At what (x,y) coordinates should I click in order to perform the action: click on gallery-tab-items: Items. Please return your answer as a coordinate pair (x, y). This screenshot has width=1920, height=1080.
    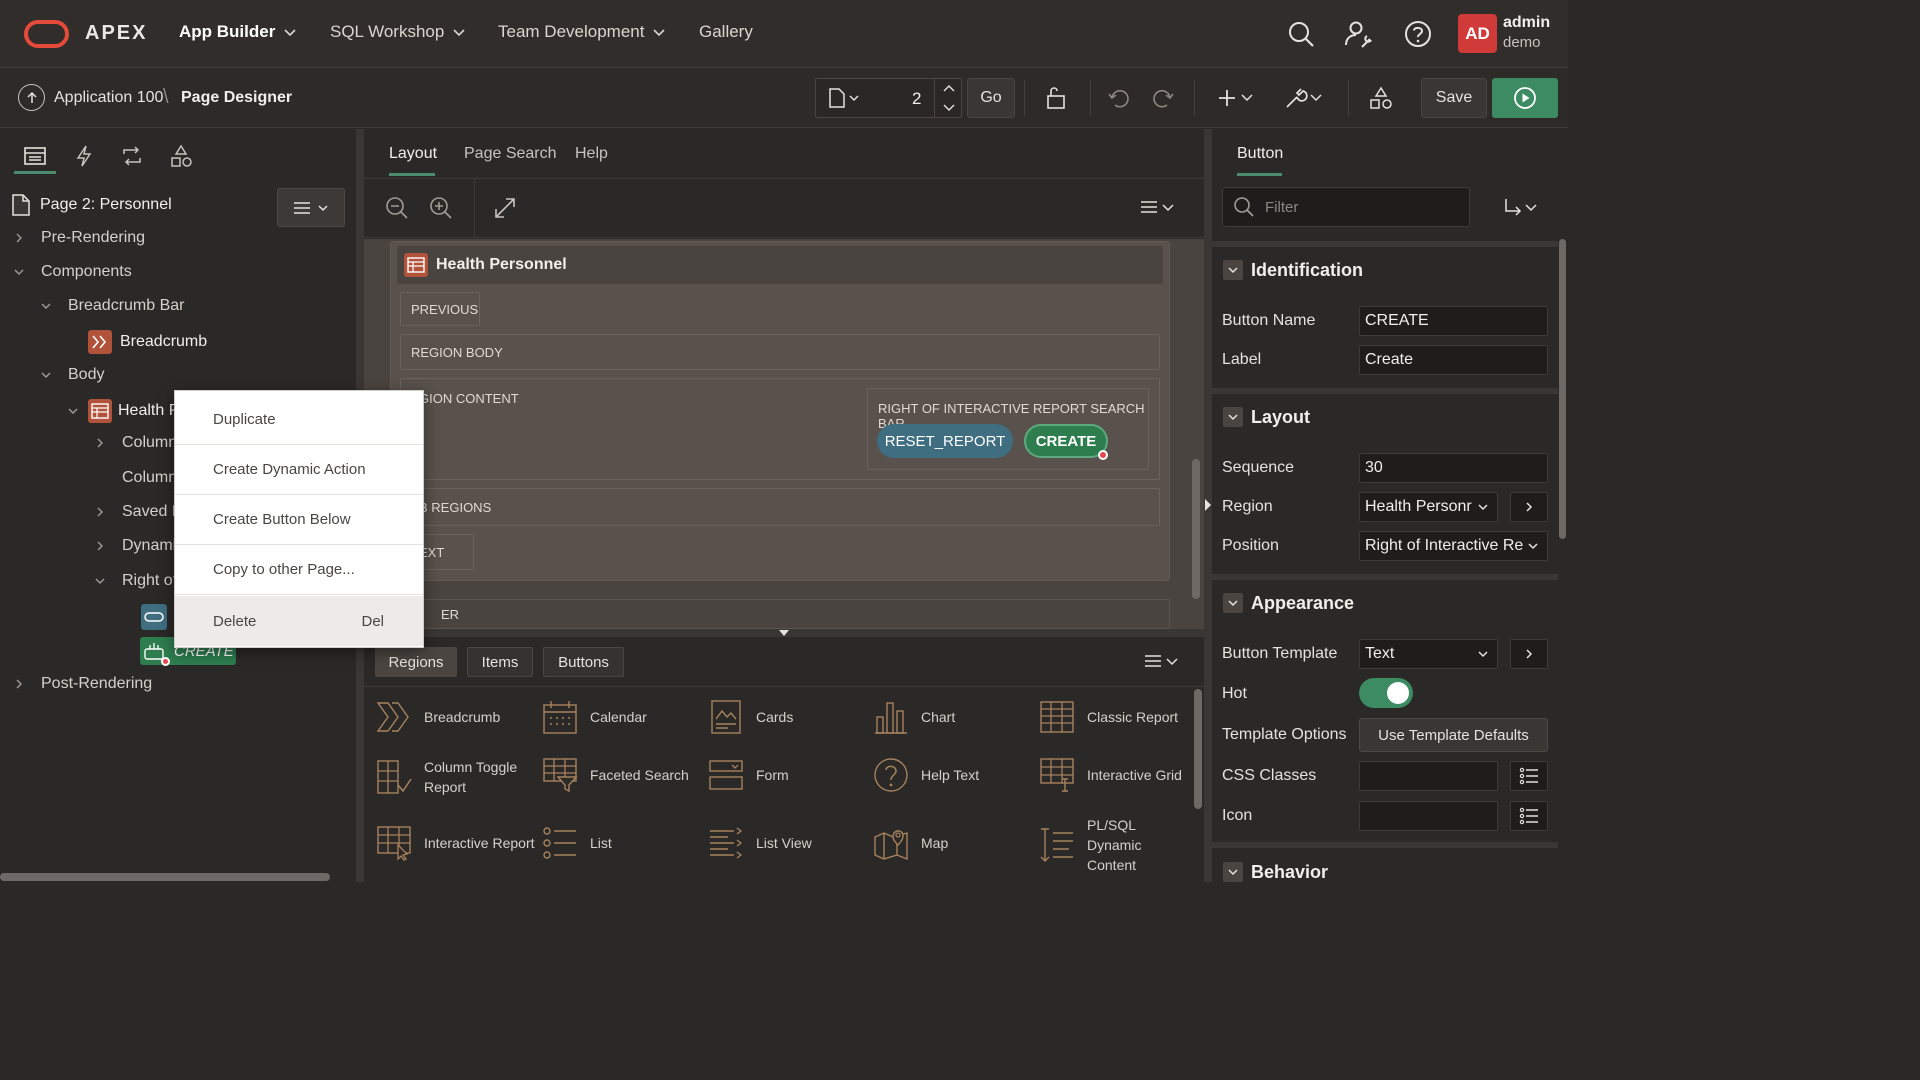
    Looking at the image, I should click on (500, 662).